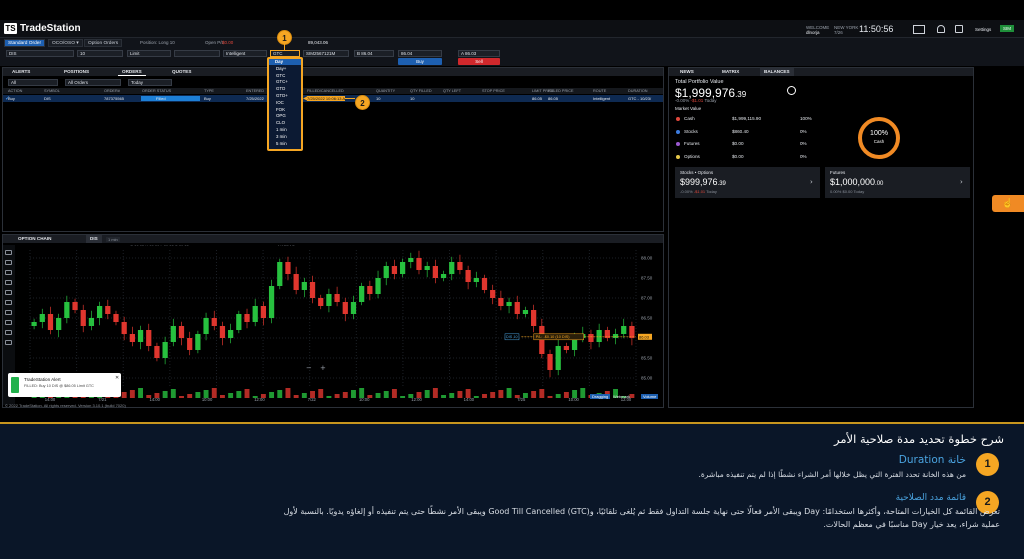  I want to click on card1-value-cents: .39, so click(721, 184).